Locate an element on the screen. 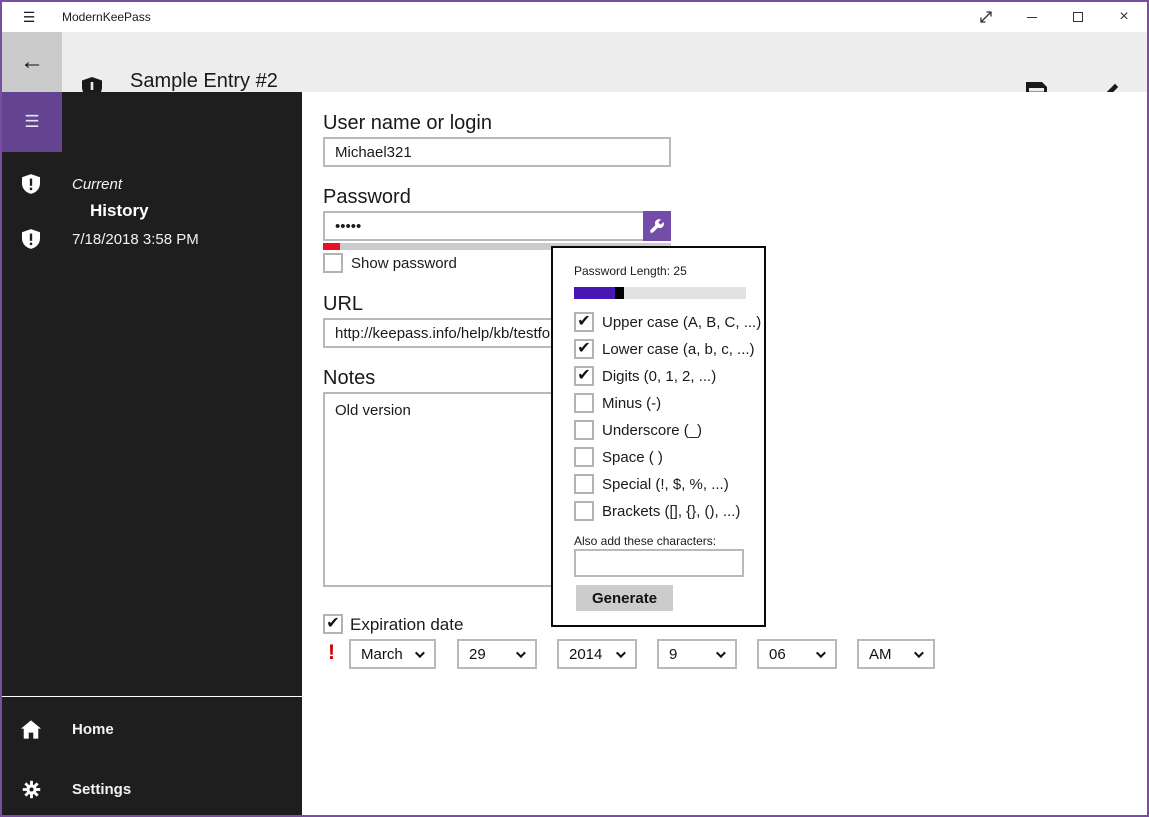 This screenshot has height=817, width=1149. option-row-space: Space ( ) is located at coordinates (618, 457).